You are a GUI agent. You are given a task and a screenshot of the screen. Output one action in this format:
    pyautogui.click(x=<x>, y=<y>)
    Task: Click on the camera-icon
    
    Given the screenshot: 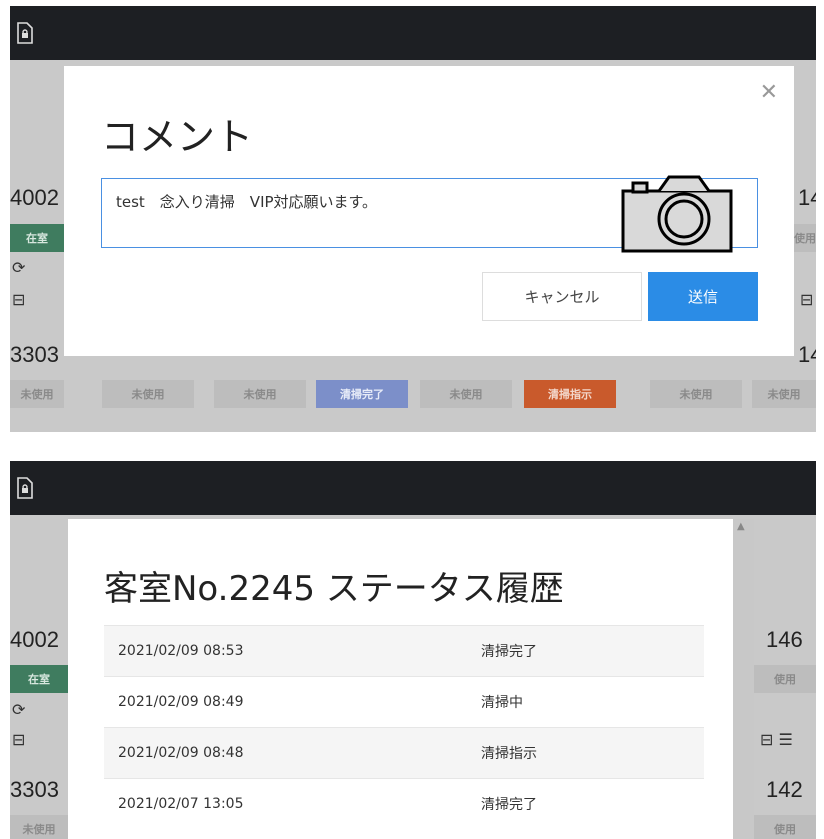 What is the action you would take?
    pyautogui.click(x=677, y=214)
    